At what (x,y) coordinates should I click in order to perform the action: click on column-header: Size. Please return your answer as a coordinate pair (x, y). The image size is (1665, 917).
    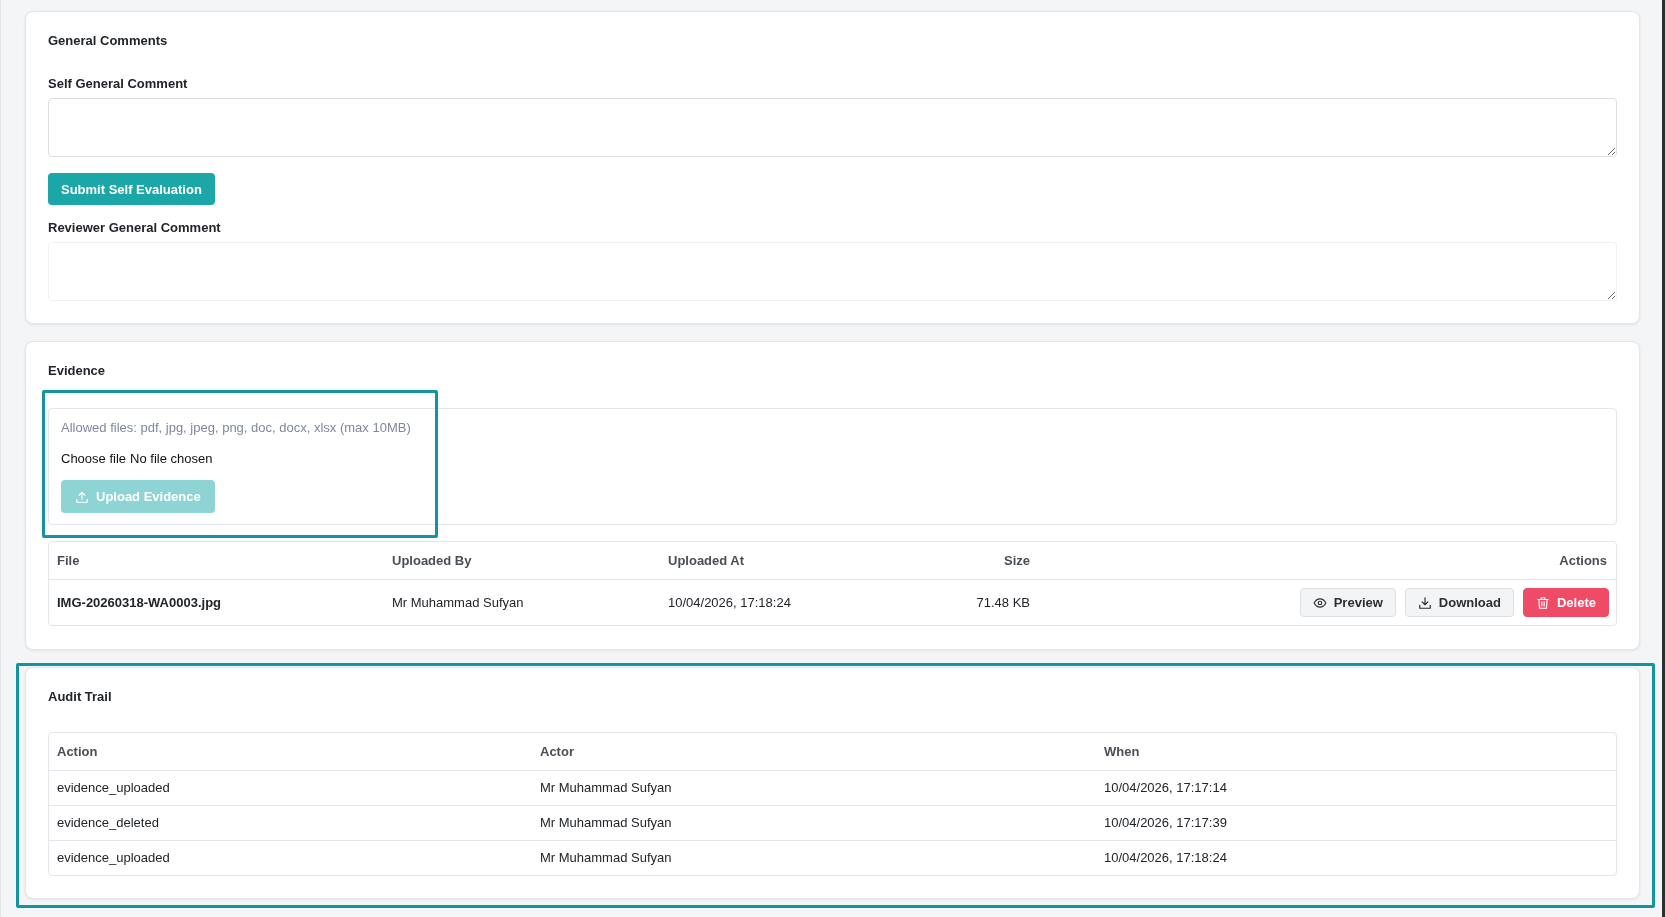
    Looking at the image, I should click on (1017, 560).